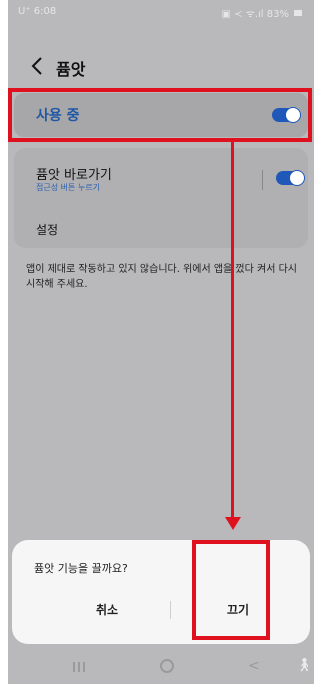  What do you see at coordinates (304, 665) in the screenshot?
I see `accessibility-icon: 🚶︎` at bounding box center [304, 665].